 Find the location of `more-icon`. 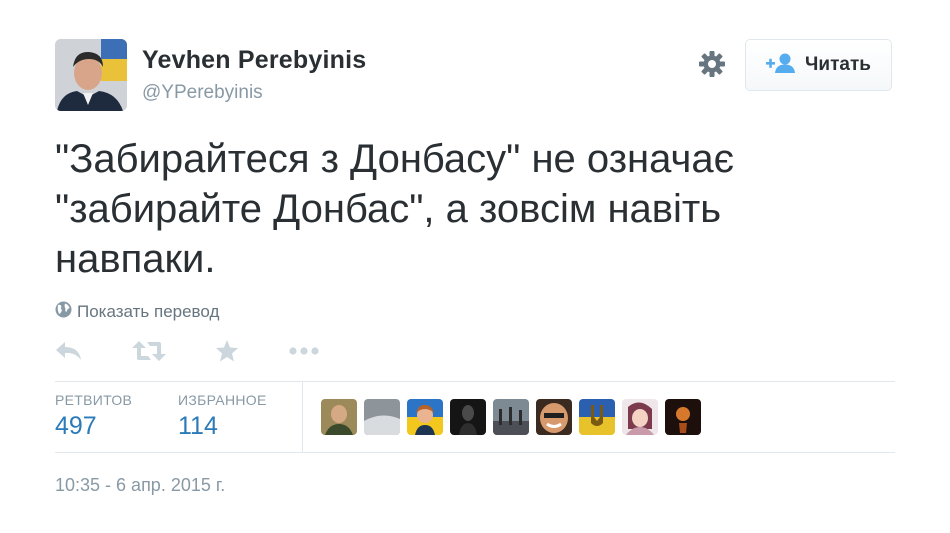

more-icon is located at coordinates (304, 351).